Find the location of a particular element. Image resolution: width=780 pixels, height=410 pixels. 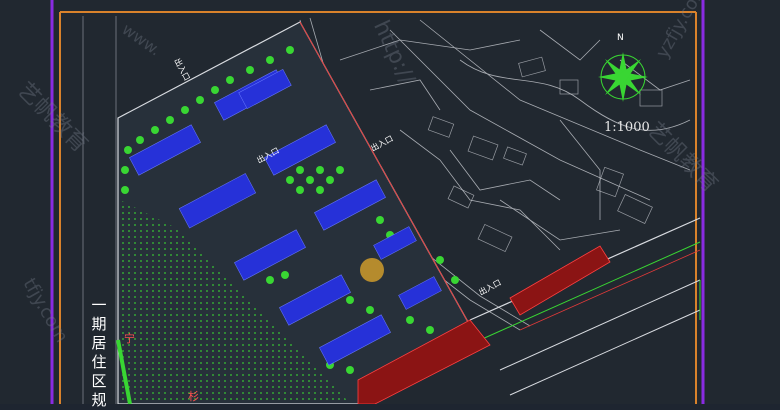

north-arrow-icon is located at coordinates (623, 77).